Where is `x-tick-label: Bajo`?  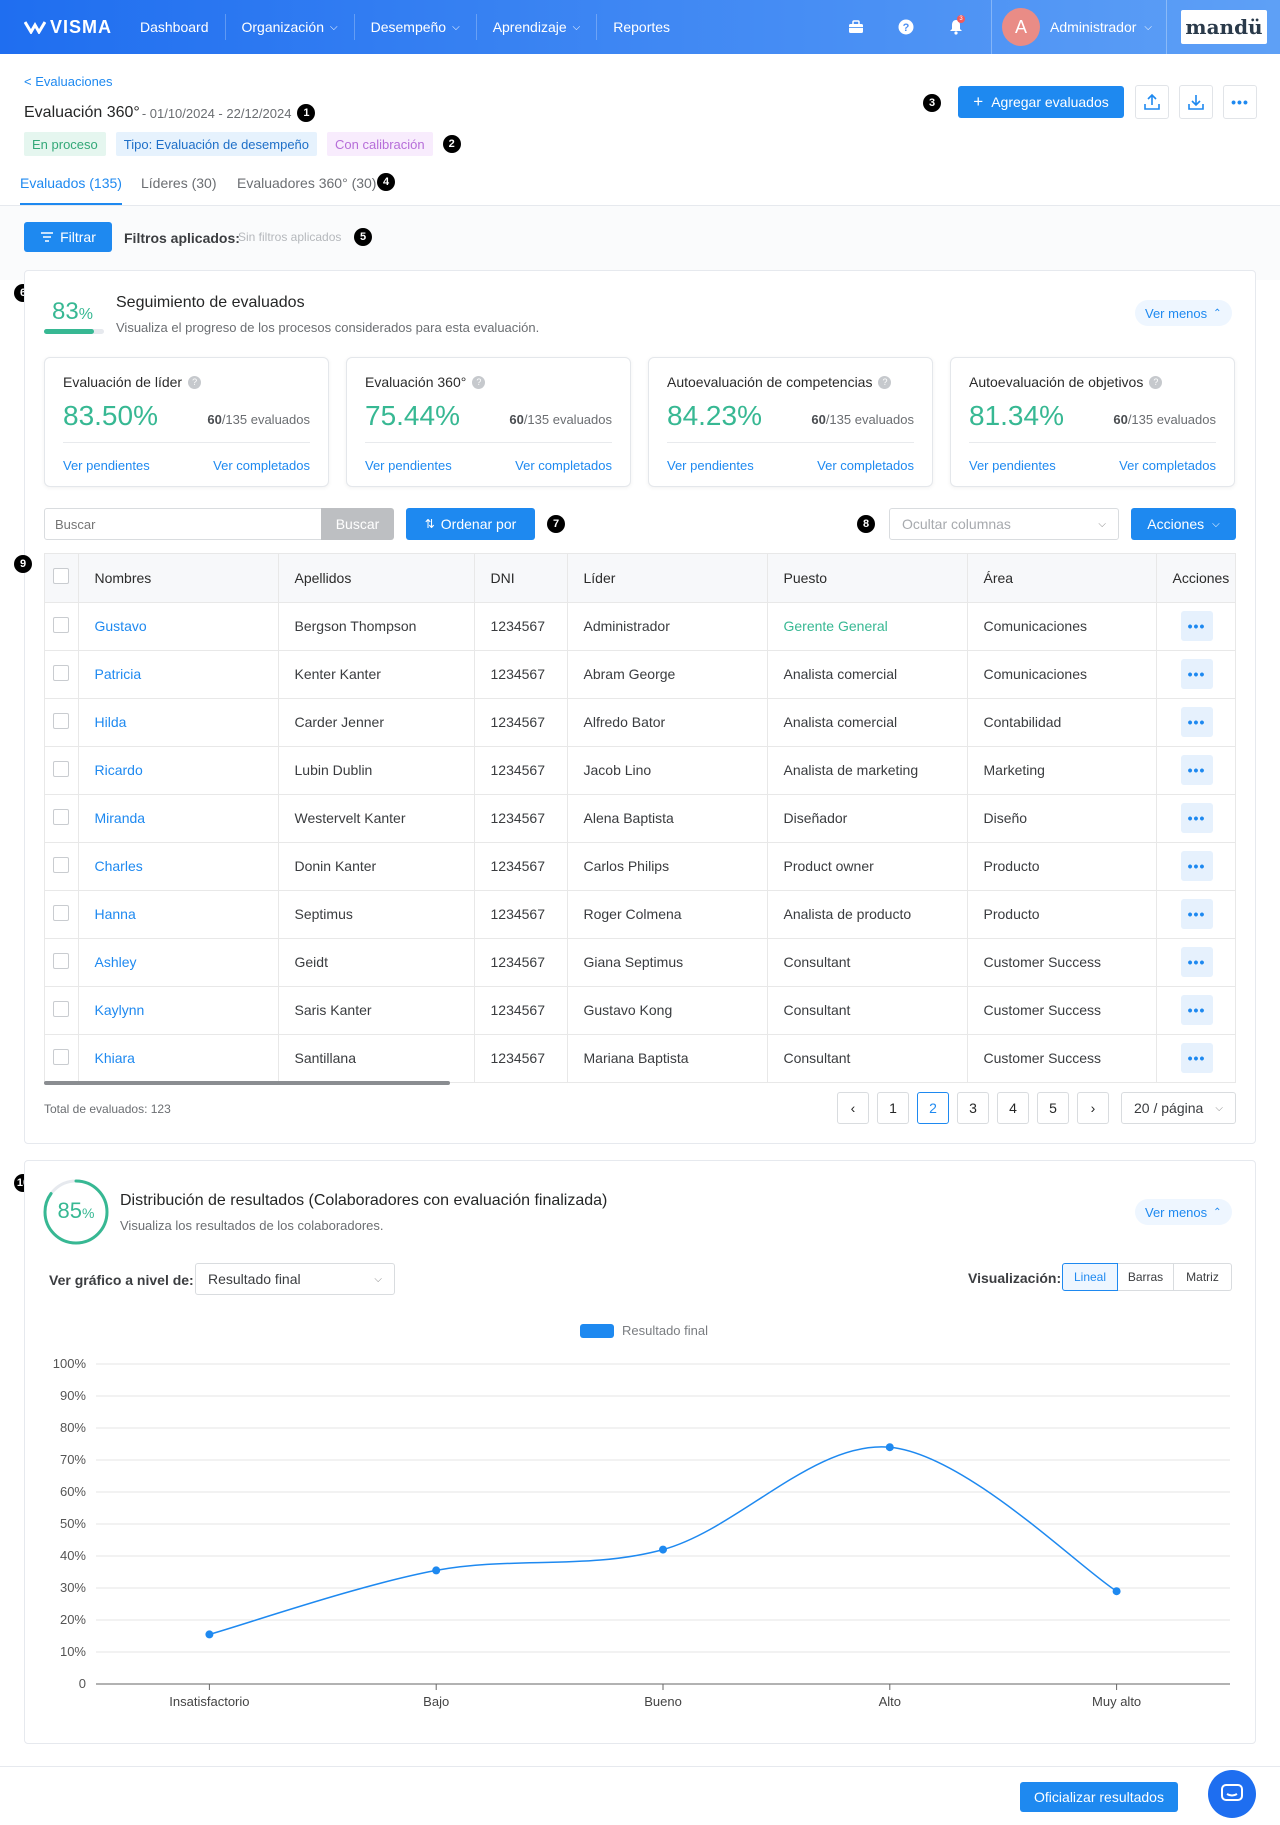
x-tick-label: Bajo is located at coordinates (436, 1701).